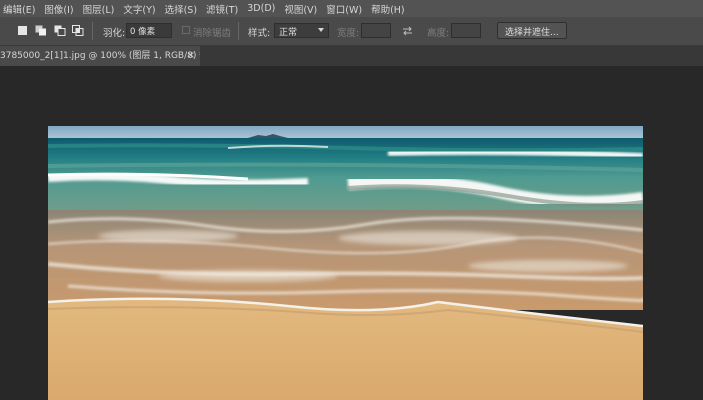  What do you see at coordinates (262, 8) in the screenshot?
I see `menu-3d: 3D(D)` at bounding box center [262, 8].